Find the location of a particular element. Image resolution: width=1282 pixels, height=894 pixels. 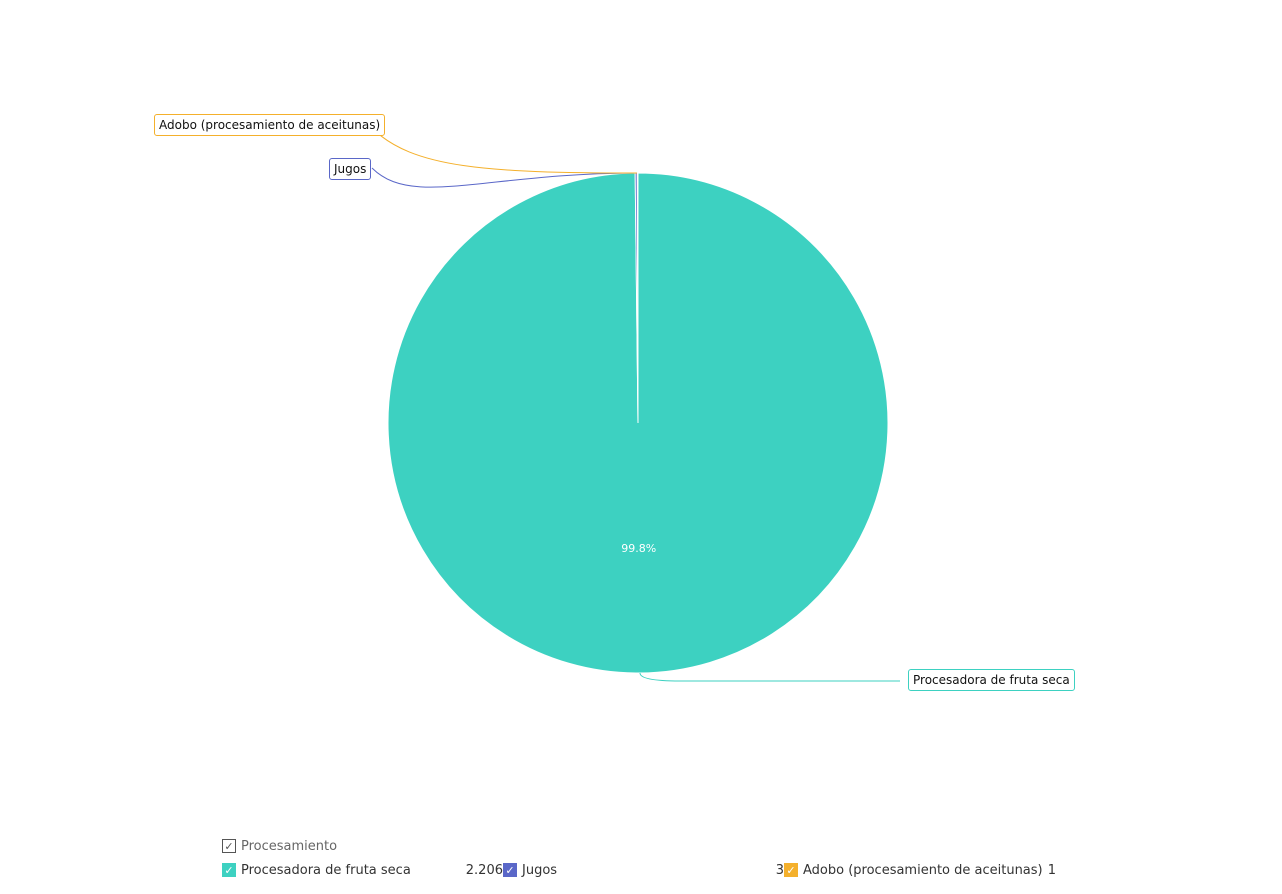

callout-label: Procesadora de fruta seca is located at coordinates (991, 680).